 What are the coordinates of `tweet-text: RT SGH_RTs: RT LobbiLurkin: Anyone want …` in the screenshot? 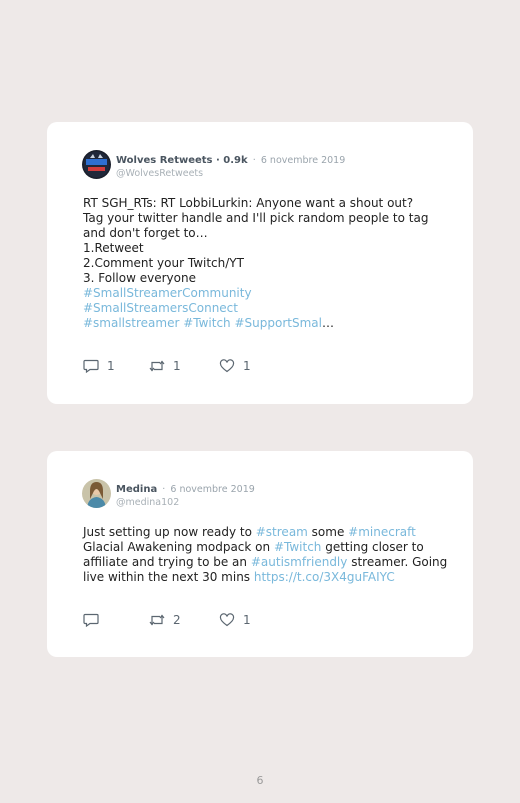 It's located at (258, 263).